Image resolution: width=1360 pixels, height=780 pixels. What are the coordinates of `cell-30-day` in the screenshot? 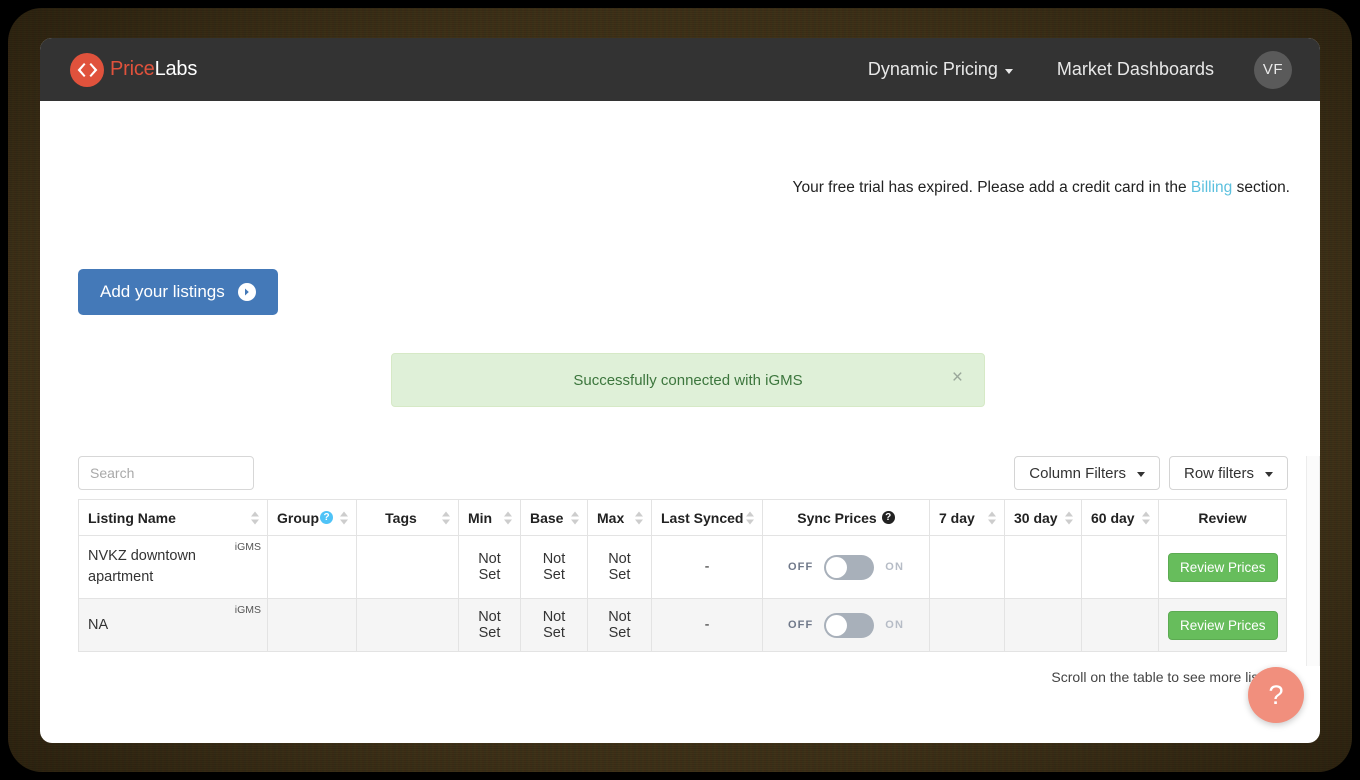 It's located at (1043, 625).